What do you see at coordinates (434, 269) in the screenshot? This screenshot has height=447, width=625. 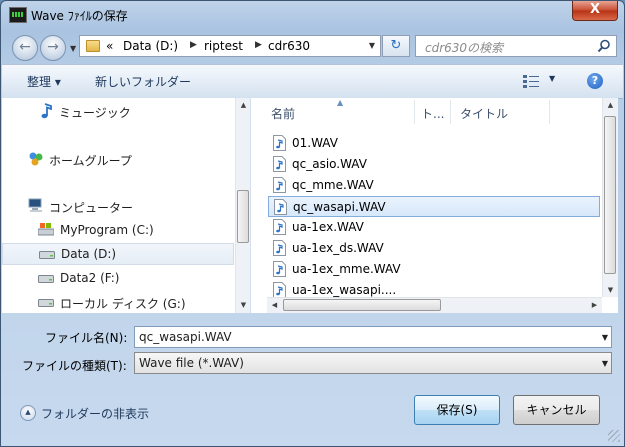 I see `file-row: ua-1ex_mme.WAV` at bounding box center [434, 269].